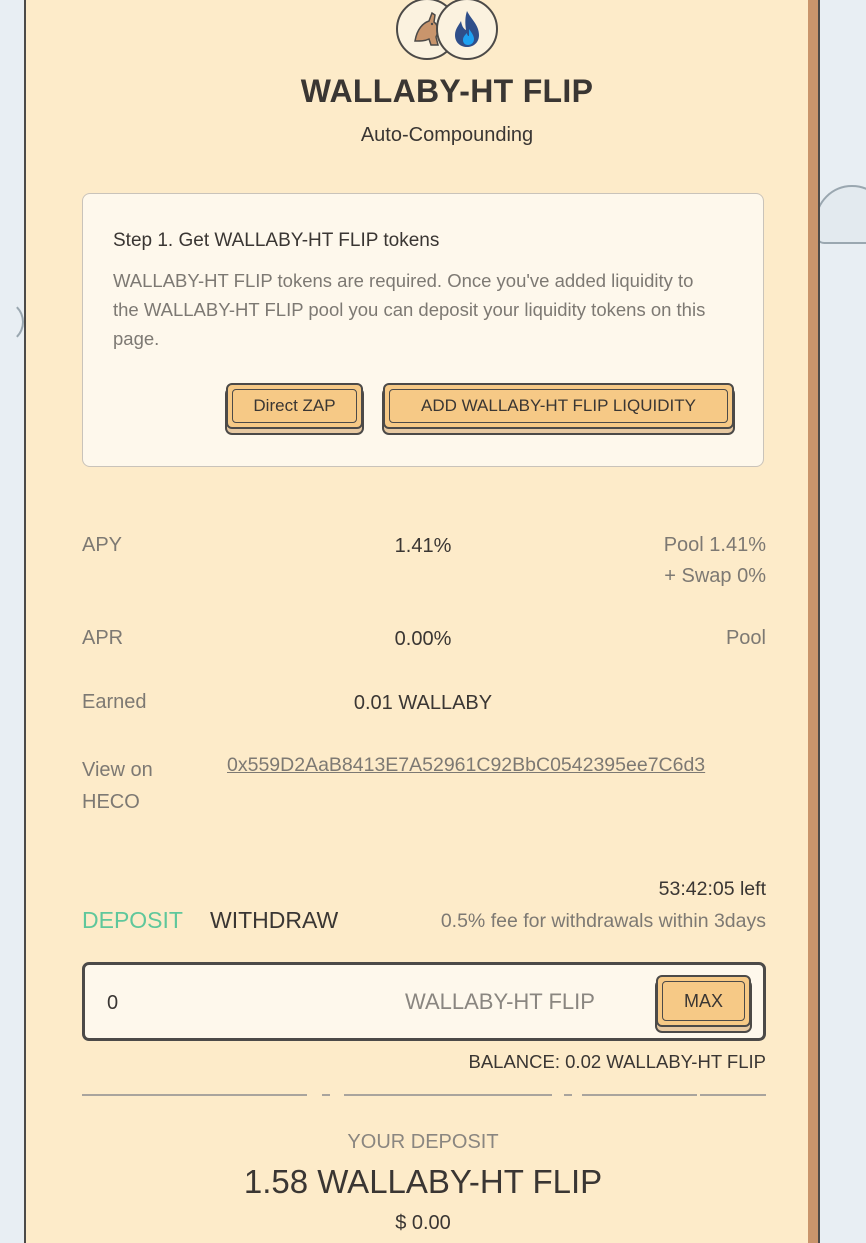  What do you see at coordinates (423, 703) in the screenshot?
I see `earned-value: 0.01 WALLABY` at bounding box center [423, 703].